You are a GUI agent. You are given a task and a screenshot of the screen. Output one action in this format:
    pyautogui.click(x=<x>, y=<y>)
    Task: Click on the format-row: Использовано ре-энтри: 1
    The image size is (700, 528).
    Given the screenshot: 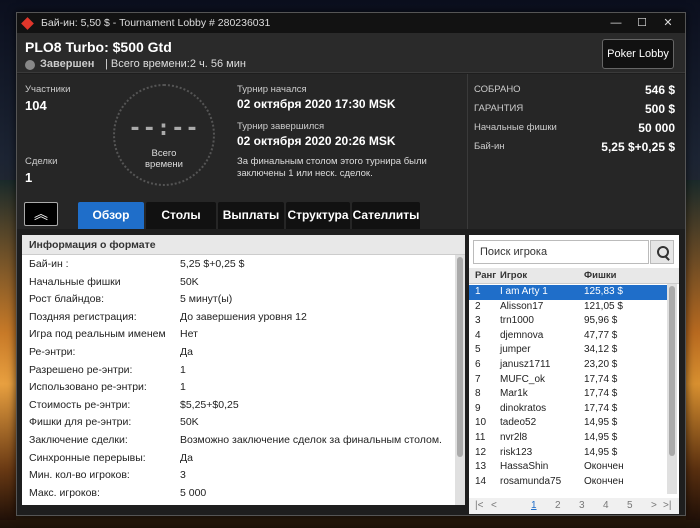 What is the action you would take?
    pyautogui.click(x=243, y=387)
    